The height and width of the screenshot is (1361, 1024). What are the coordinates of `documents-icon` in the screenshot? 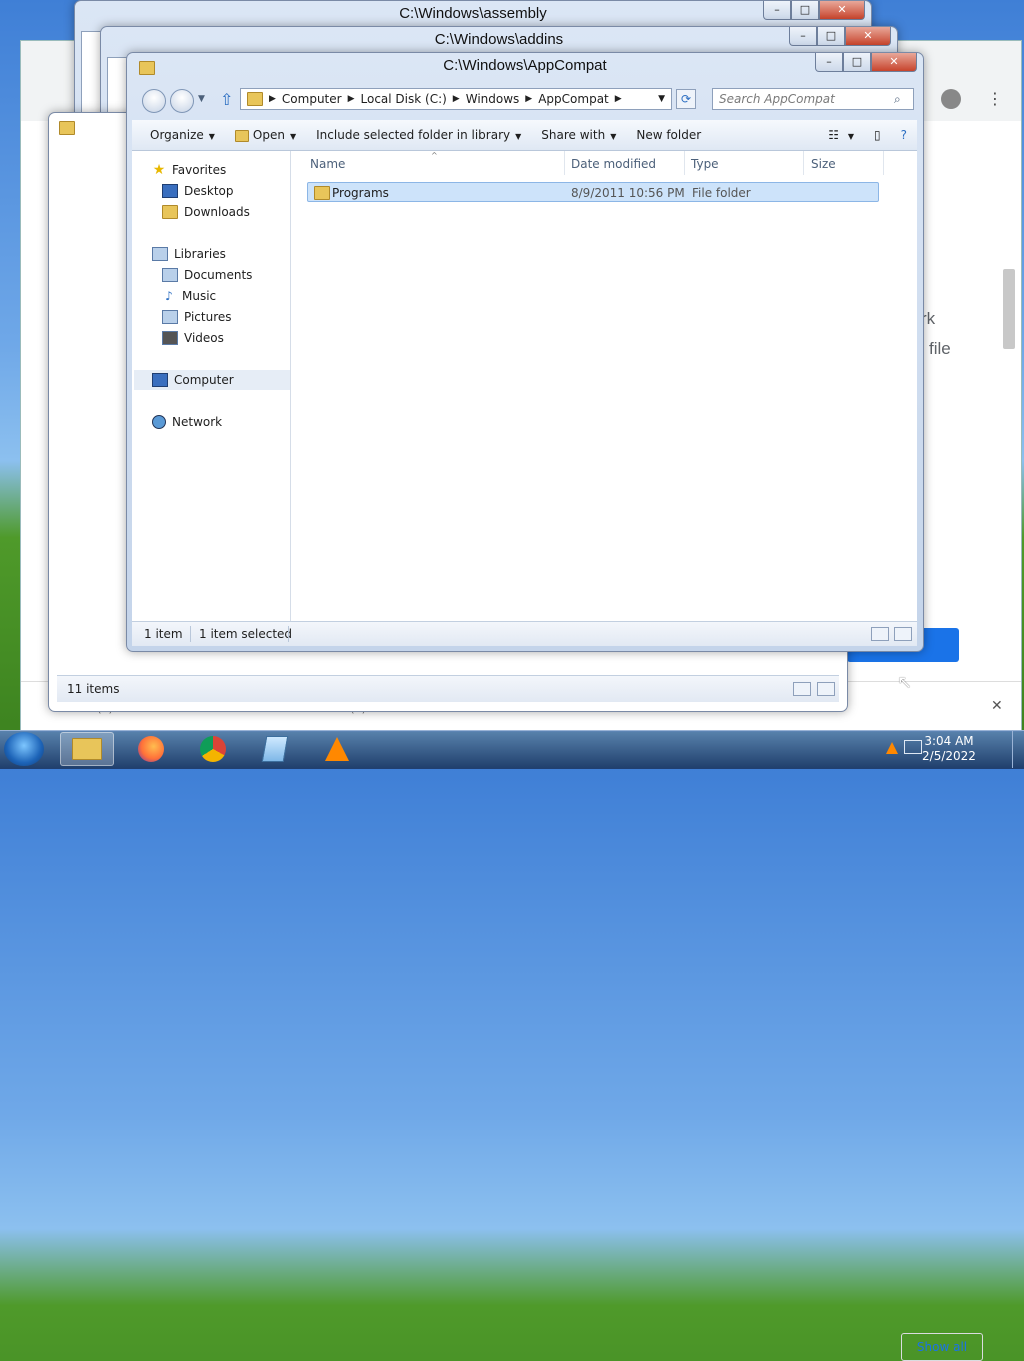 It's located at (170, 275).